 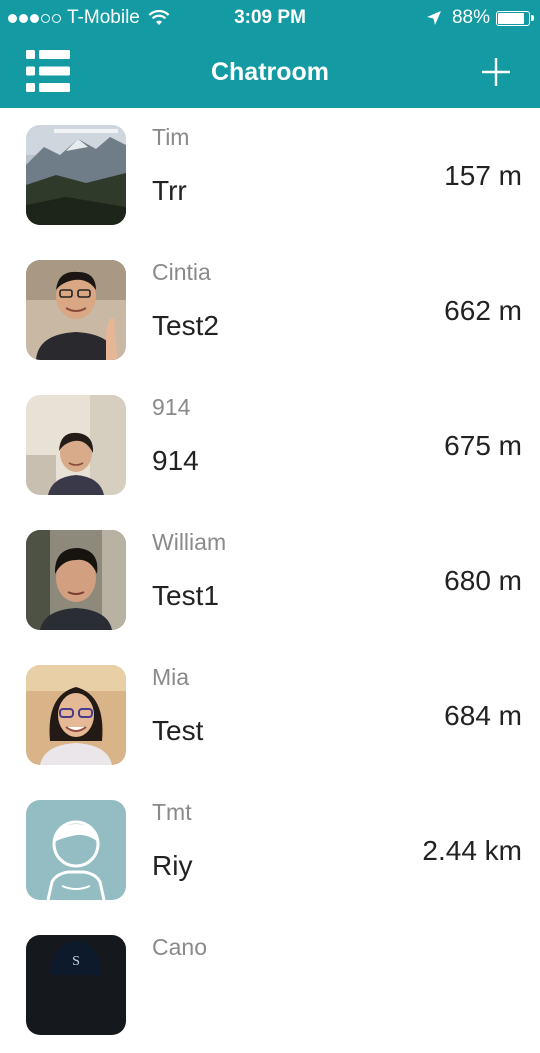 What do you see at coordinates (169, 190) in the screenshot?
I see `chat-message: Trr` at bounding box center [169, 190].